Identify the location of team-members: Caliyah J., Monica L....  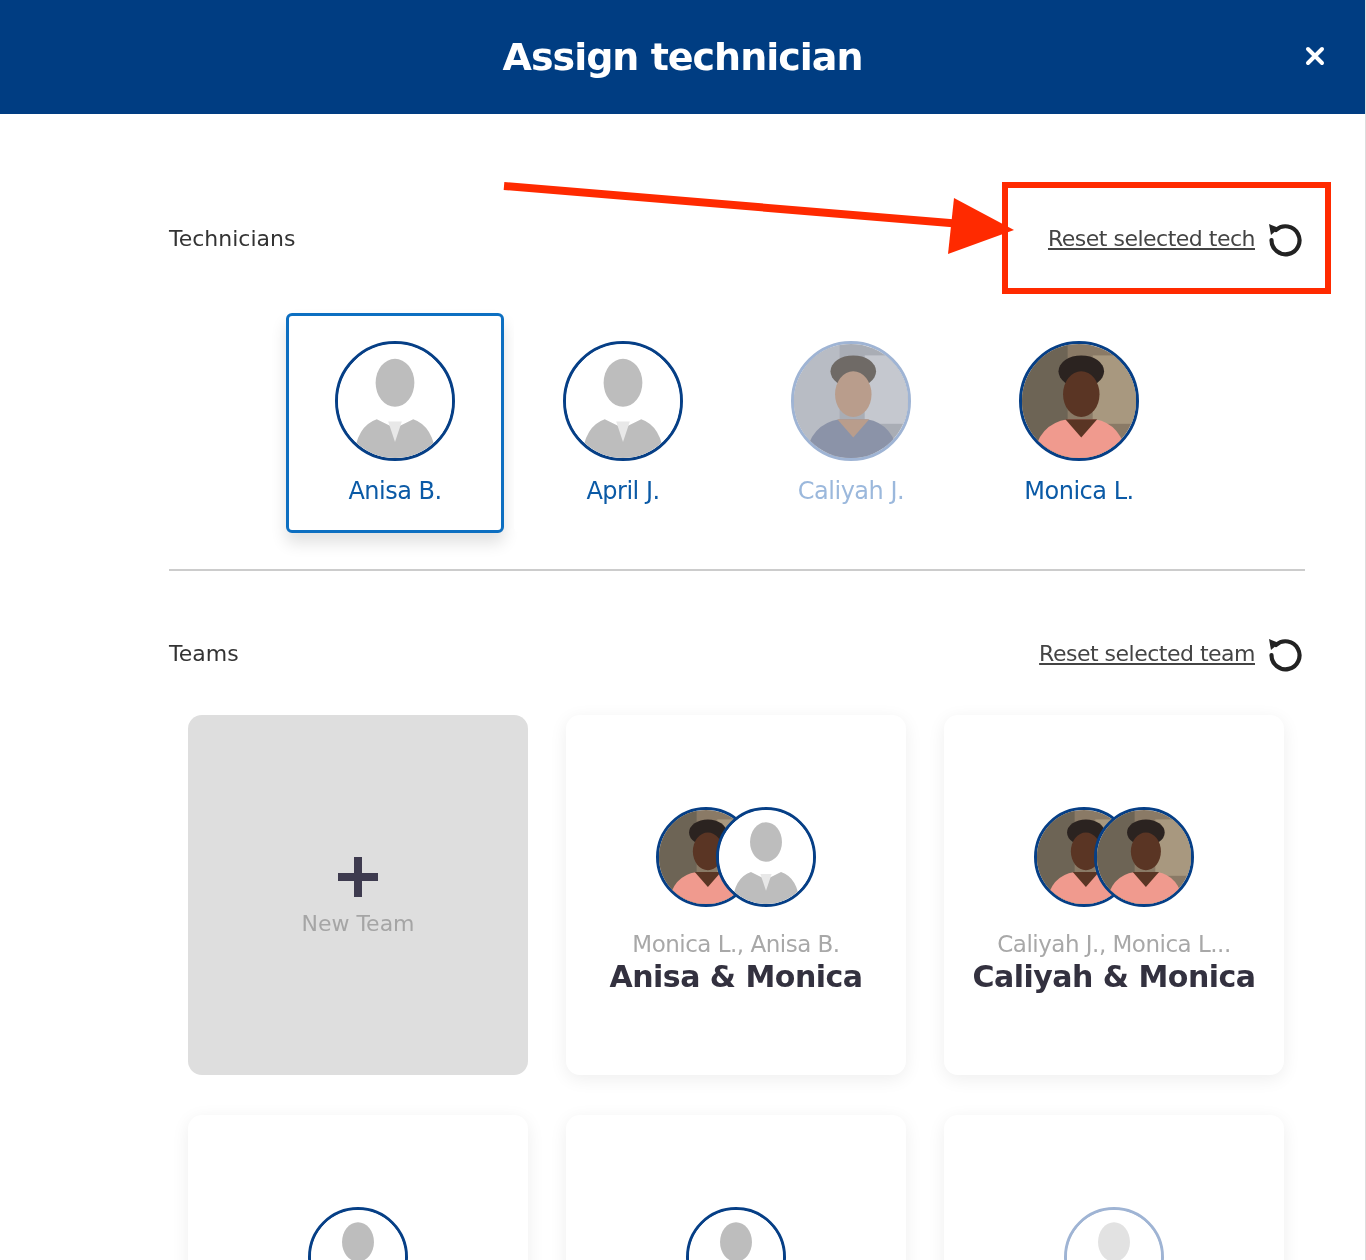
(1114, 944).